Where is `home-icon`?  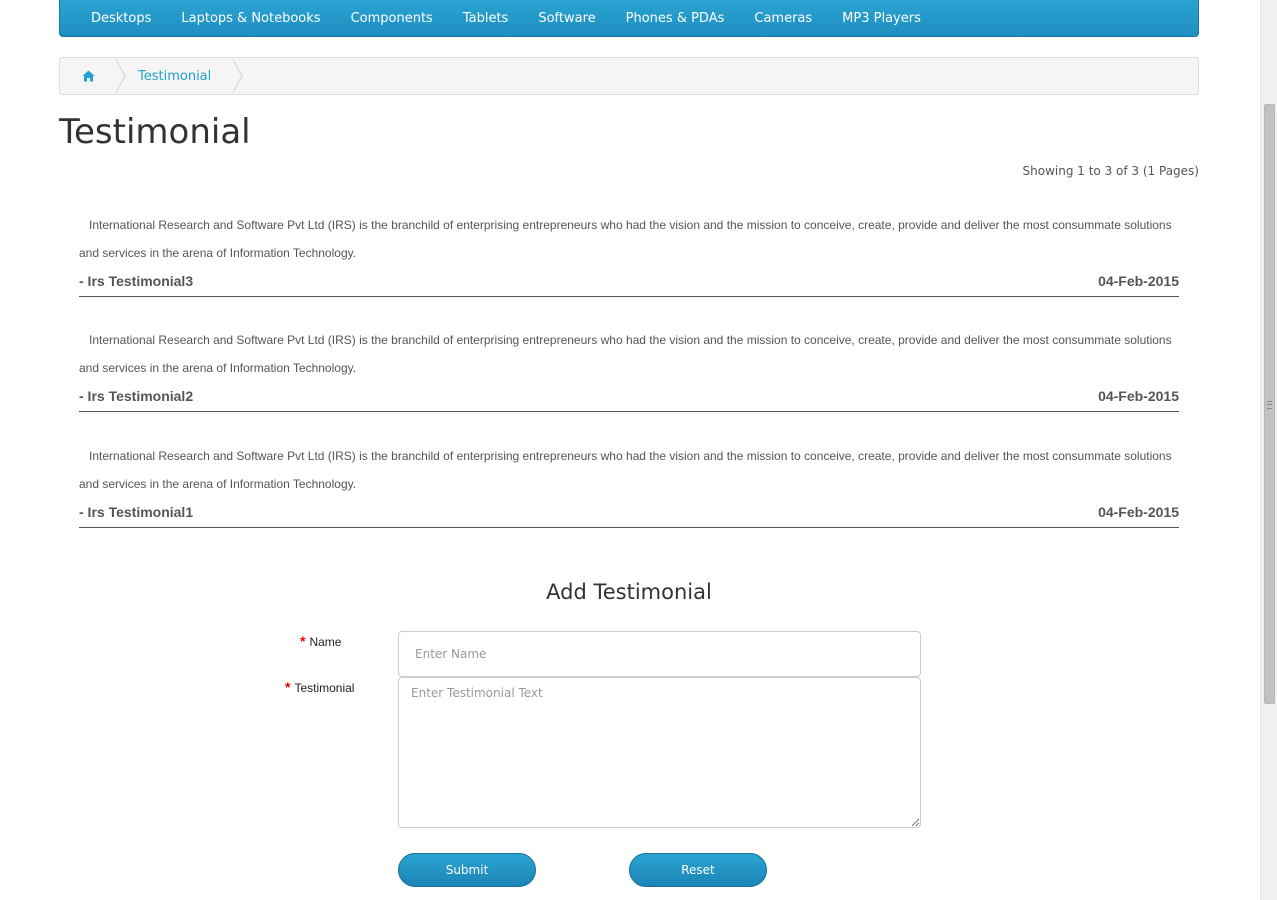
home-icon is located at coordinates (88, 76).